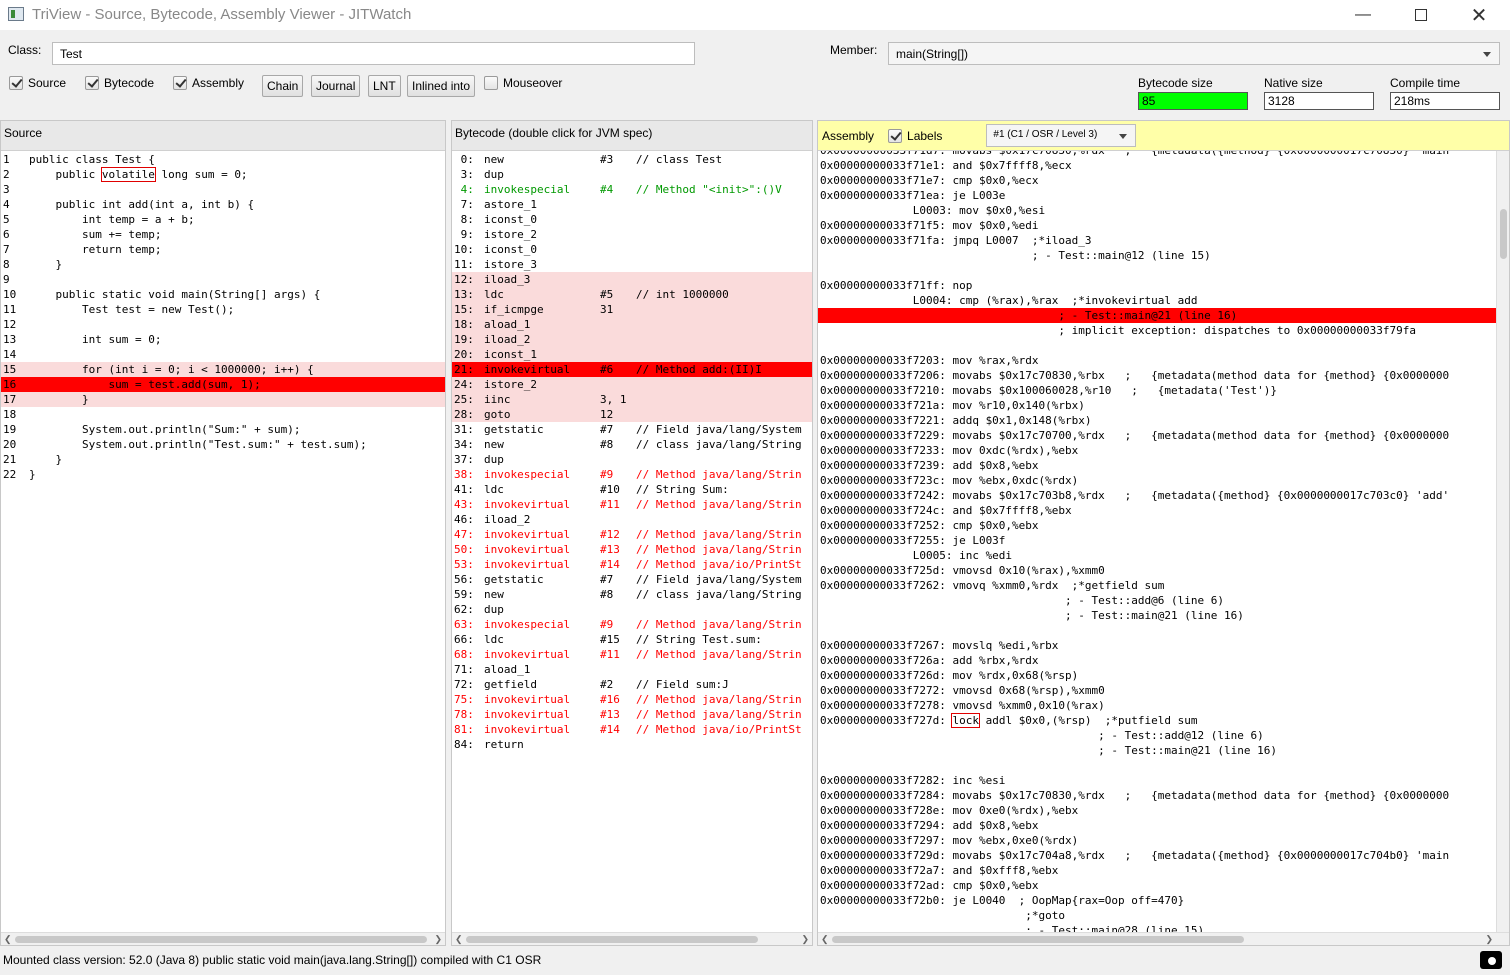 The image size is (1510, 975). Describe the element at coordinates (1157, 660) in the screenshot. I see `assembly-line: 0x00000000033f726a: add %rbx,%rdx` at that location.